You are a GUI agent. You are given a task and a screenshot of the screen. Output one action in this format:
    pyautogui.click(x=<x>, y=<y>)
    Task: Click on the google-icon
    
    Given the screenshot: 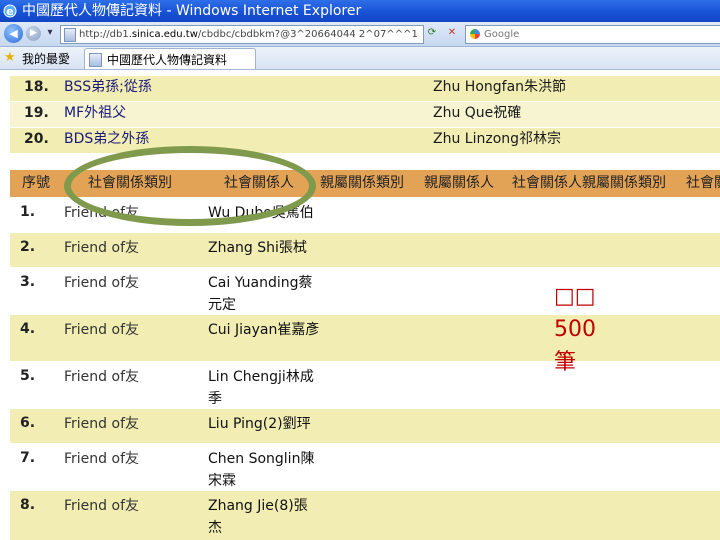 What is the action you would take?
    pyautogui.click(x=475, y=34)
    